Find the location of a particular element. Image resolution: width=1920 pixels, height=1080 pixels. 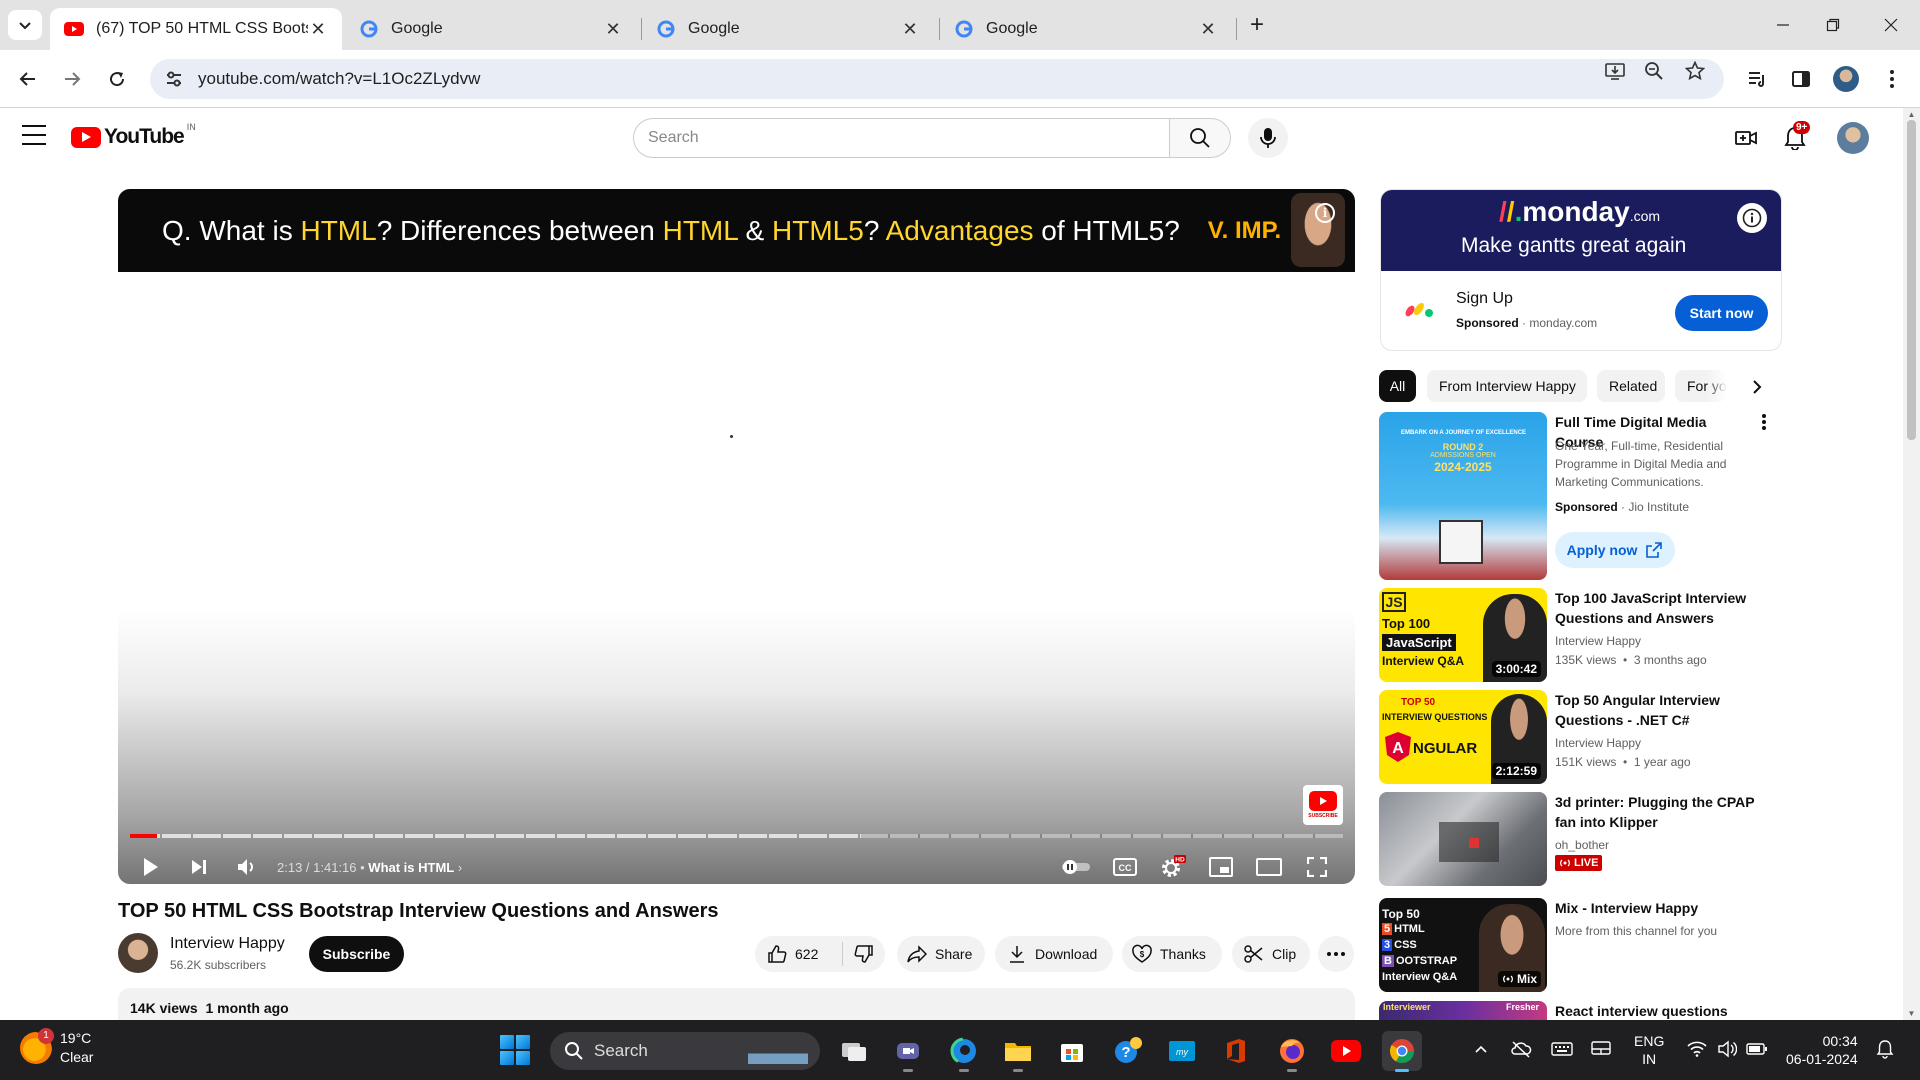

new-tab-button: + is located at coordinates (1257, 26).